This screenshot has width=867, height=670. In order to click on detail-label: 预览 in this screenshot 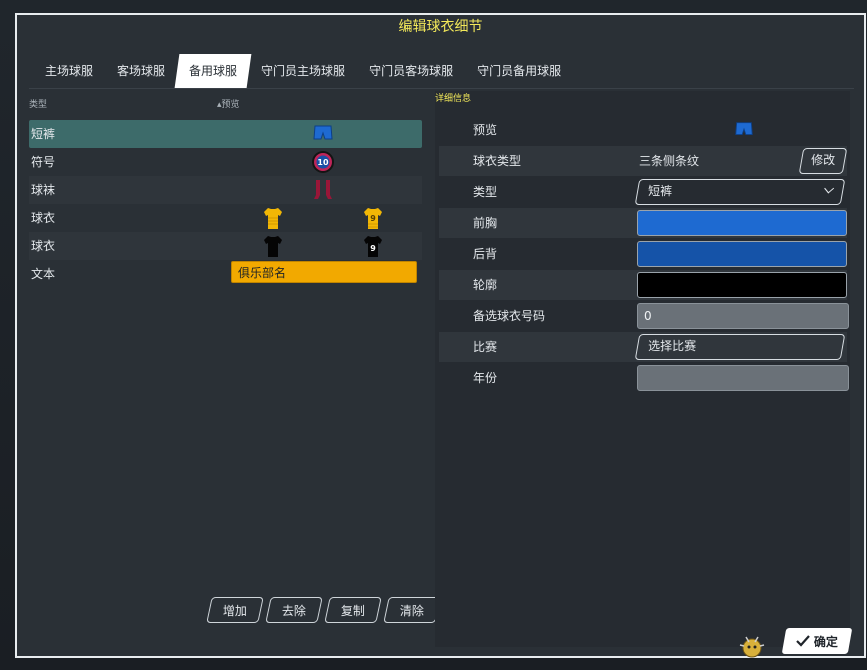, I will do `click(485, 130)`.